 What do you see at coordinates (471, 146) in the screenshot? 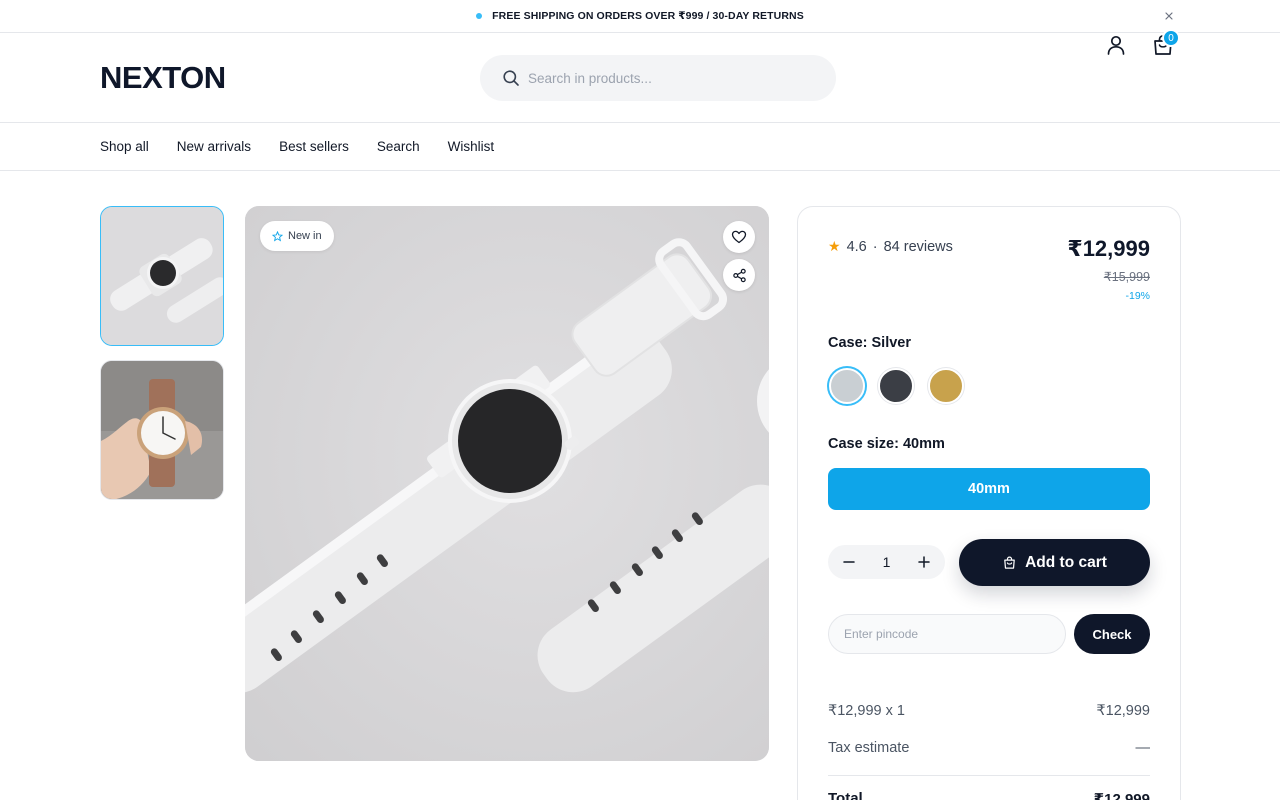
I see `nav-item-wishlist: Wishlist` at bounding box center [471, 146].